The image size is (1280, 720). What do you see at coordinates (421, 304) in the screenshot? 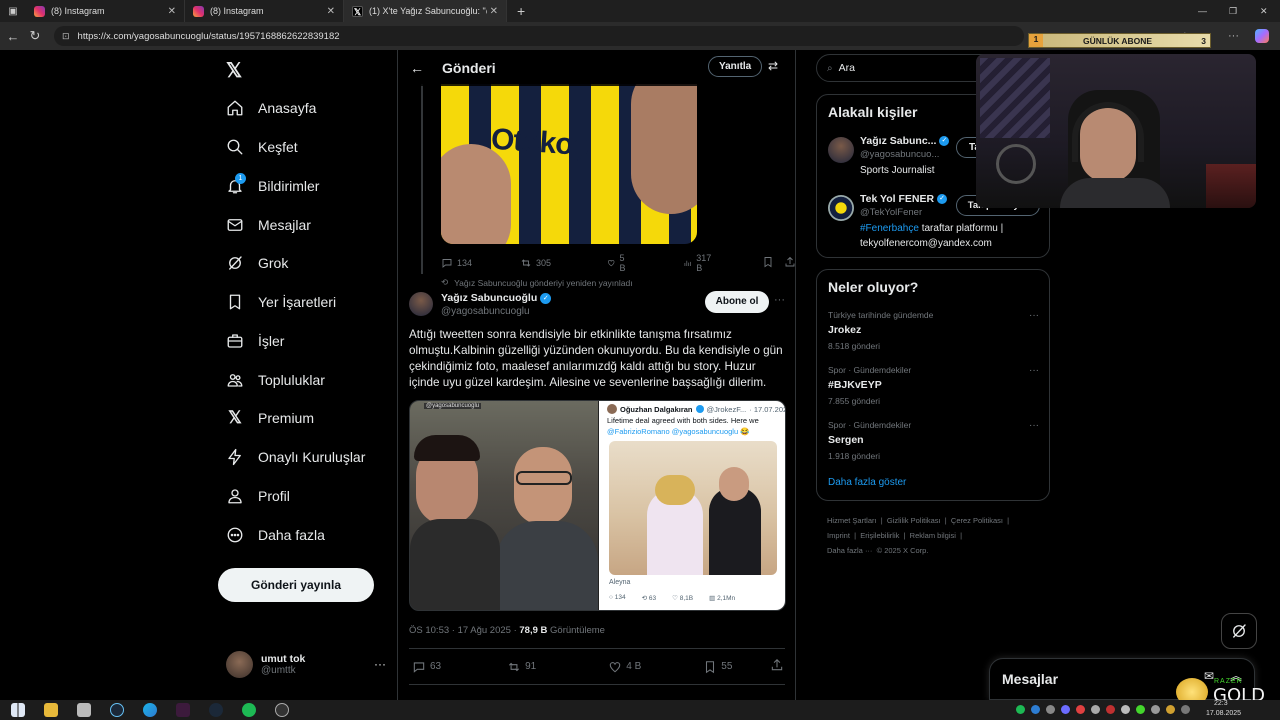
I see `author-avatar` at bounding box center [421, 304].